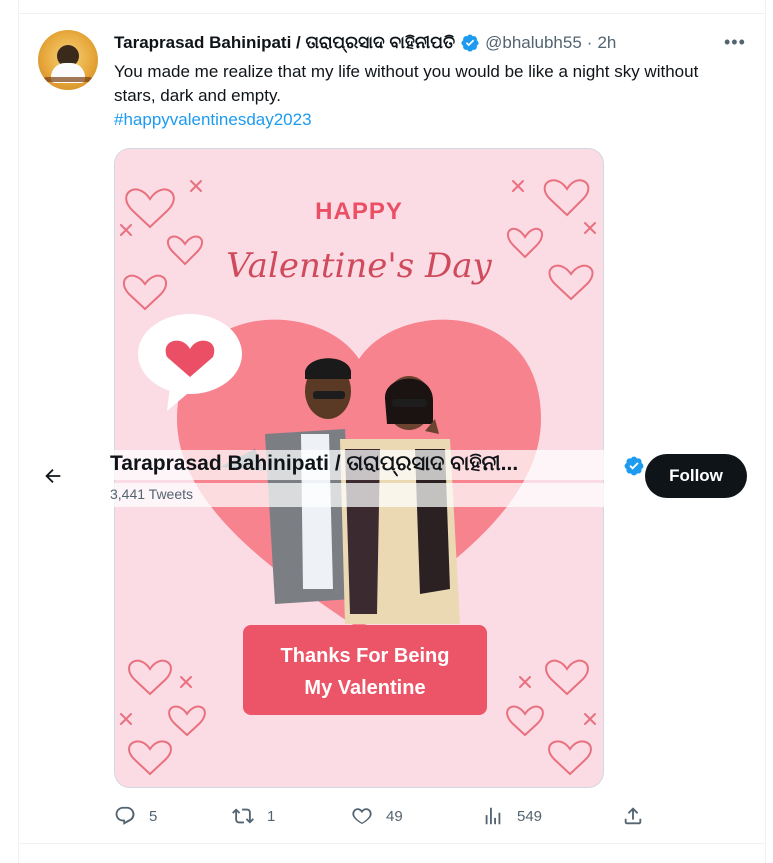 The height and width of the screenshot is (863, 773). Describe the element at coordinates (359, 211) in the screenshot. I see `image-title-happy: HAPPY` at that location.